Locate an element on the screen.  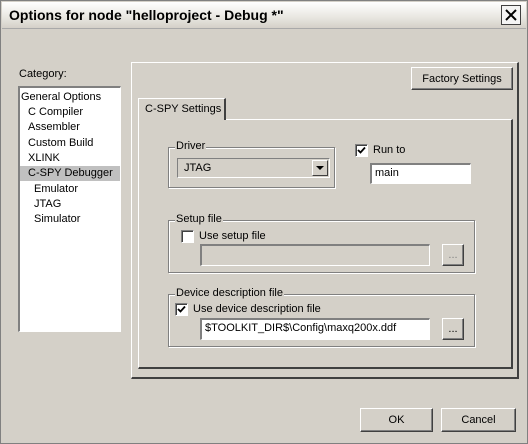
category-label: Category: is located at coordinates (43, 74).